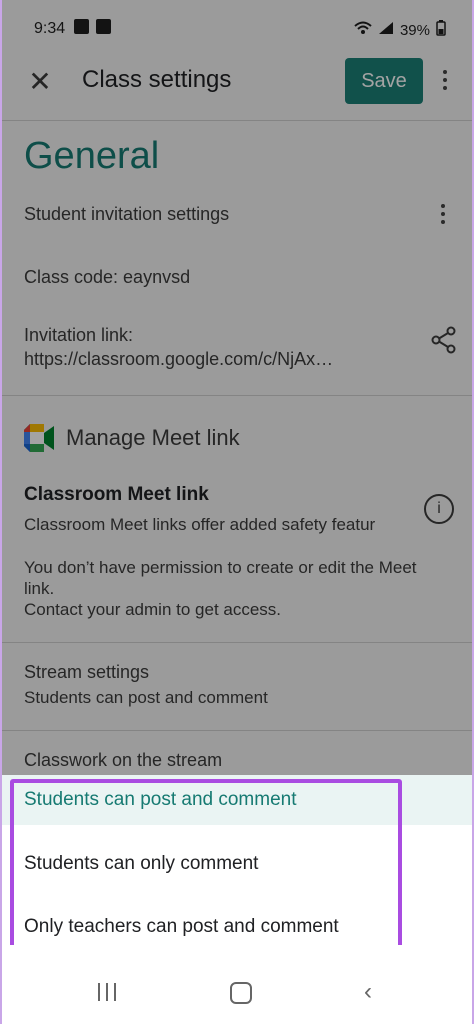 The width and height of the screenshot is (474, 1024). What do you see at coordinates (141, 863) in the screenshot?
I see `option-label: Students can only comment` at bounding box center [141, 863].